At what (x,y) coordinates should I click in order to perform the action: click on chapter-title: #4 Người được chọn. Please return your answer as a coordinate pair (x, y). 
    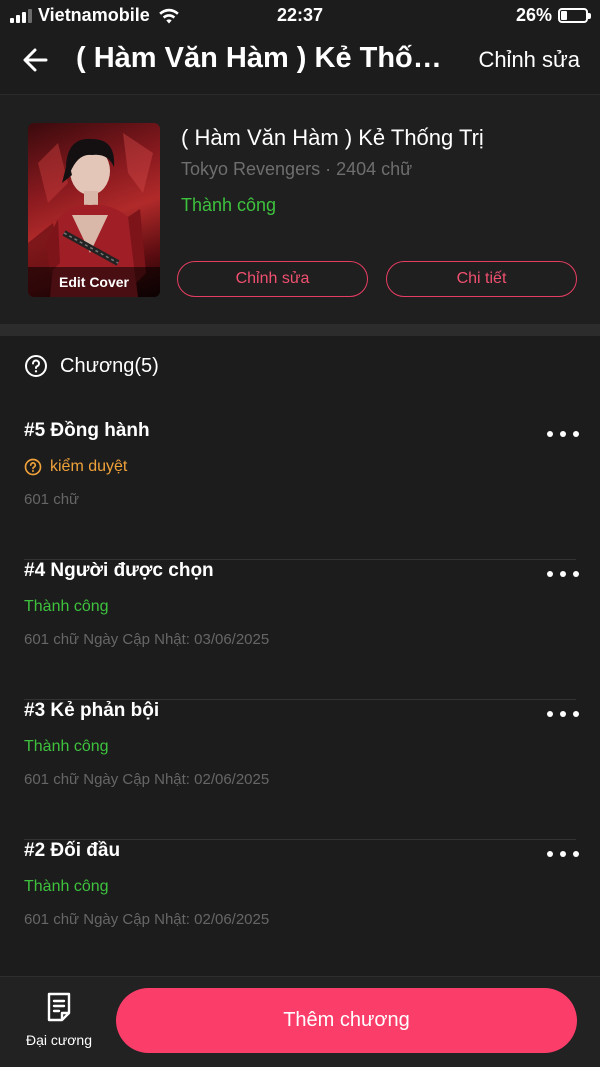
    Looking at the image, I should click on (119, 570).